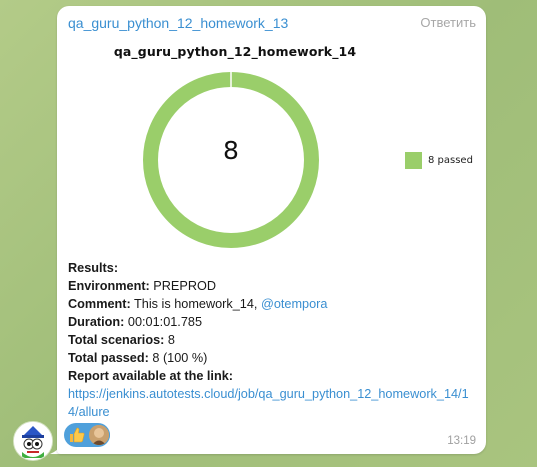 This screenshot has width=537, height=467. I want to click on environment-label: Environment:, so click(109, 286).